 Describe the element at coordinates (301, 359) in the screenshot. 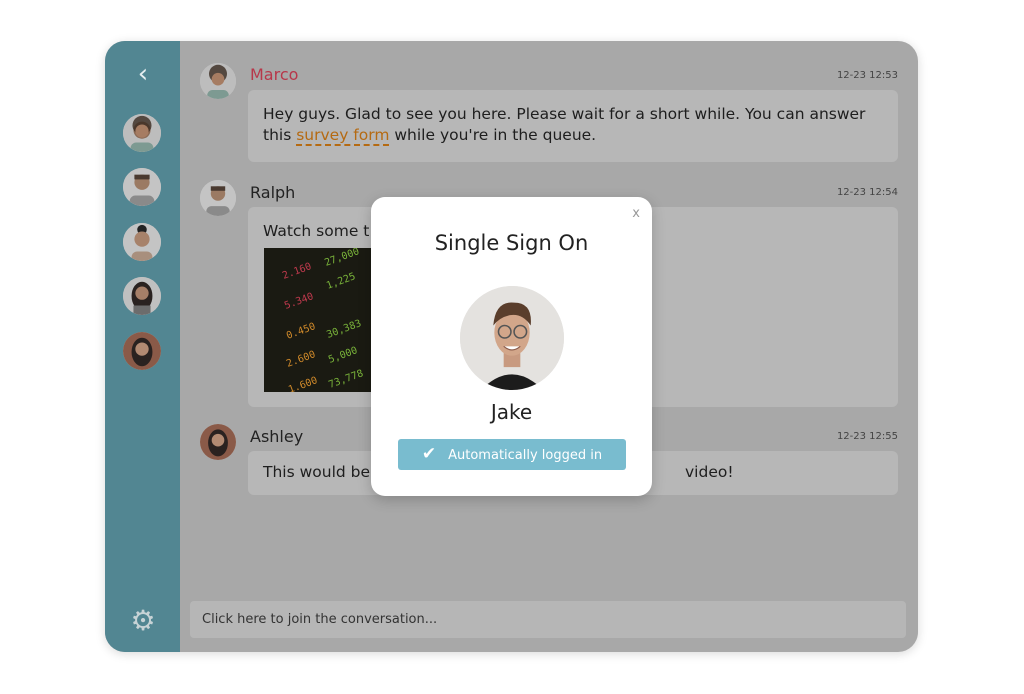

I see `stock-value: 2.600` at that location.